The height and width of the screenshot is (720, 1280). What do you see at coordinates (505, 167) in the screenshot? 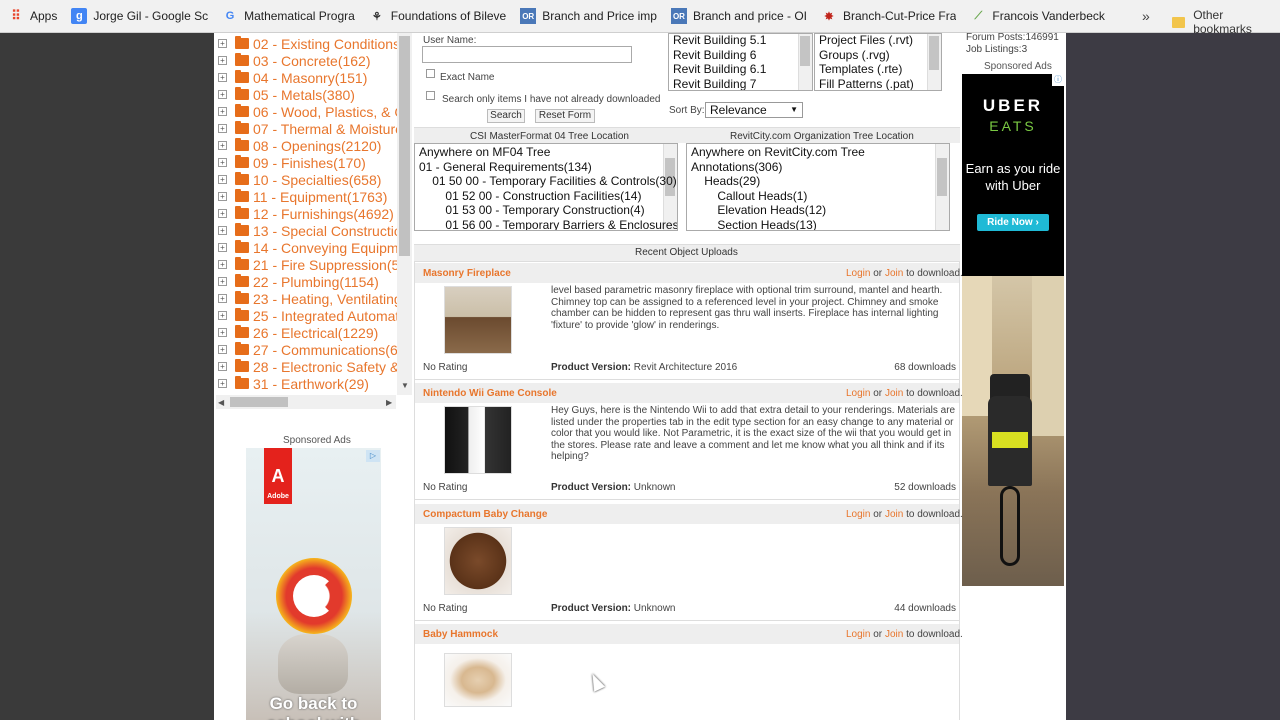
I see `list-option: 01 - General Requirements(134)` at bounding box center [505, 167].